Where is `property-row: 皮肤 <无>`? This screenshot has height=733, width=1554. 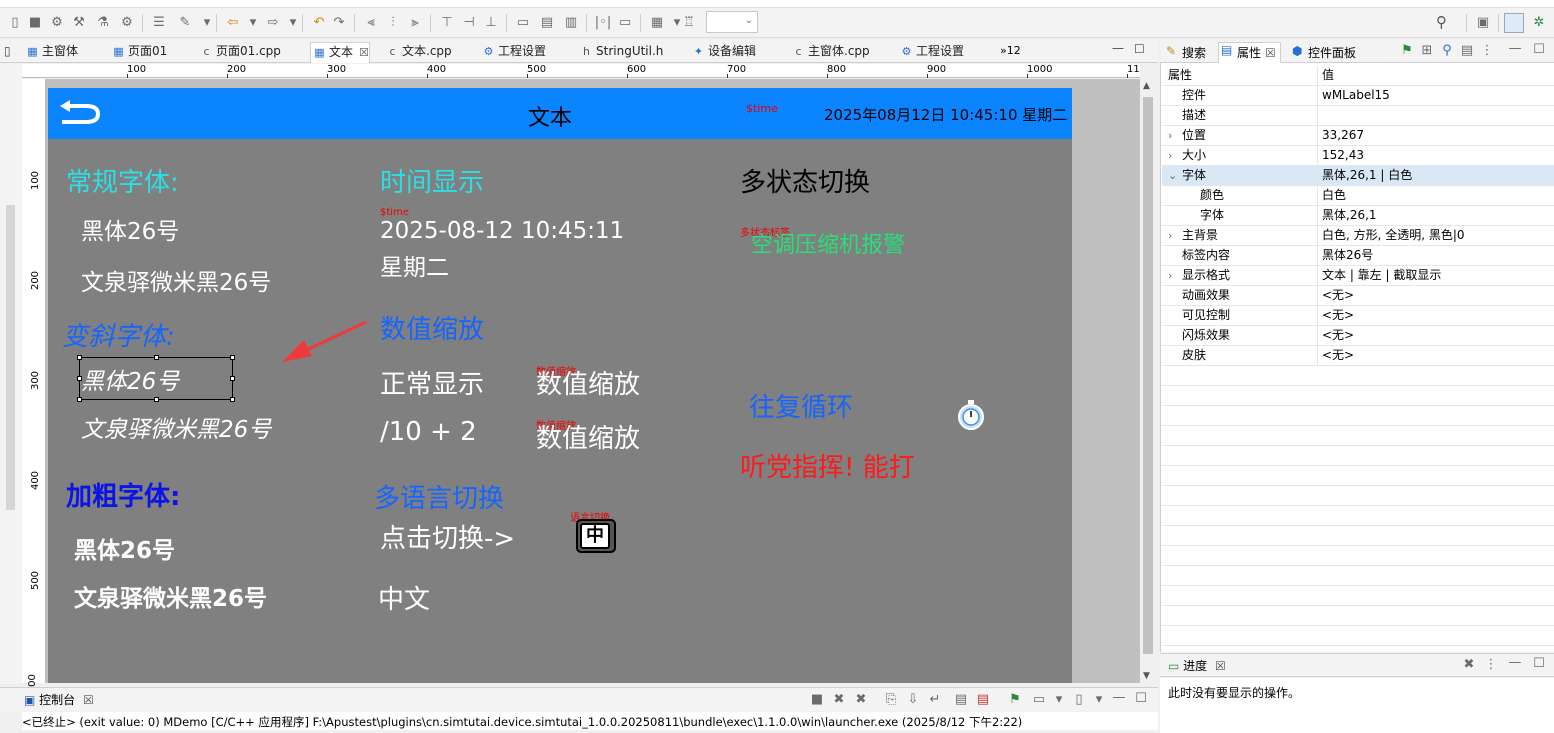 property-row: 皮肤 <无> is located at coordinates (1358, 356).